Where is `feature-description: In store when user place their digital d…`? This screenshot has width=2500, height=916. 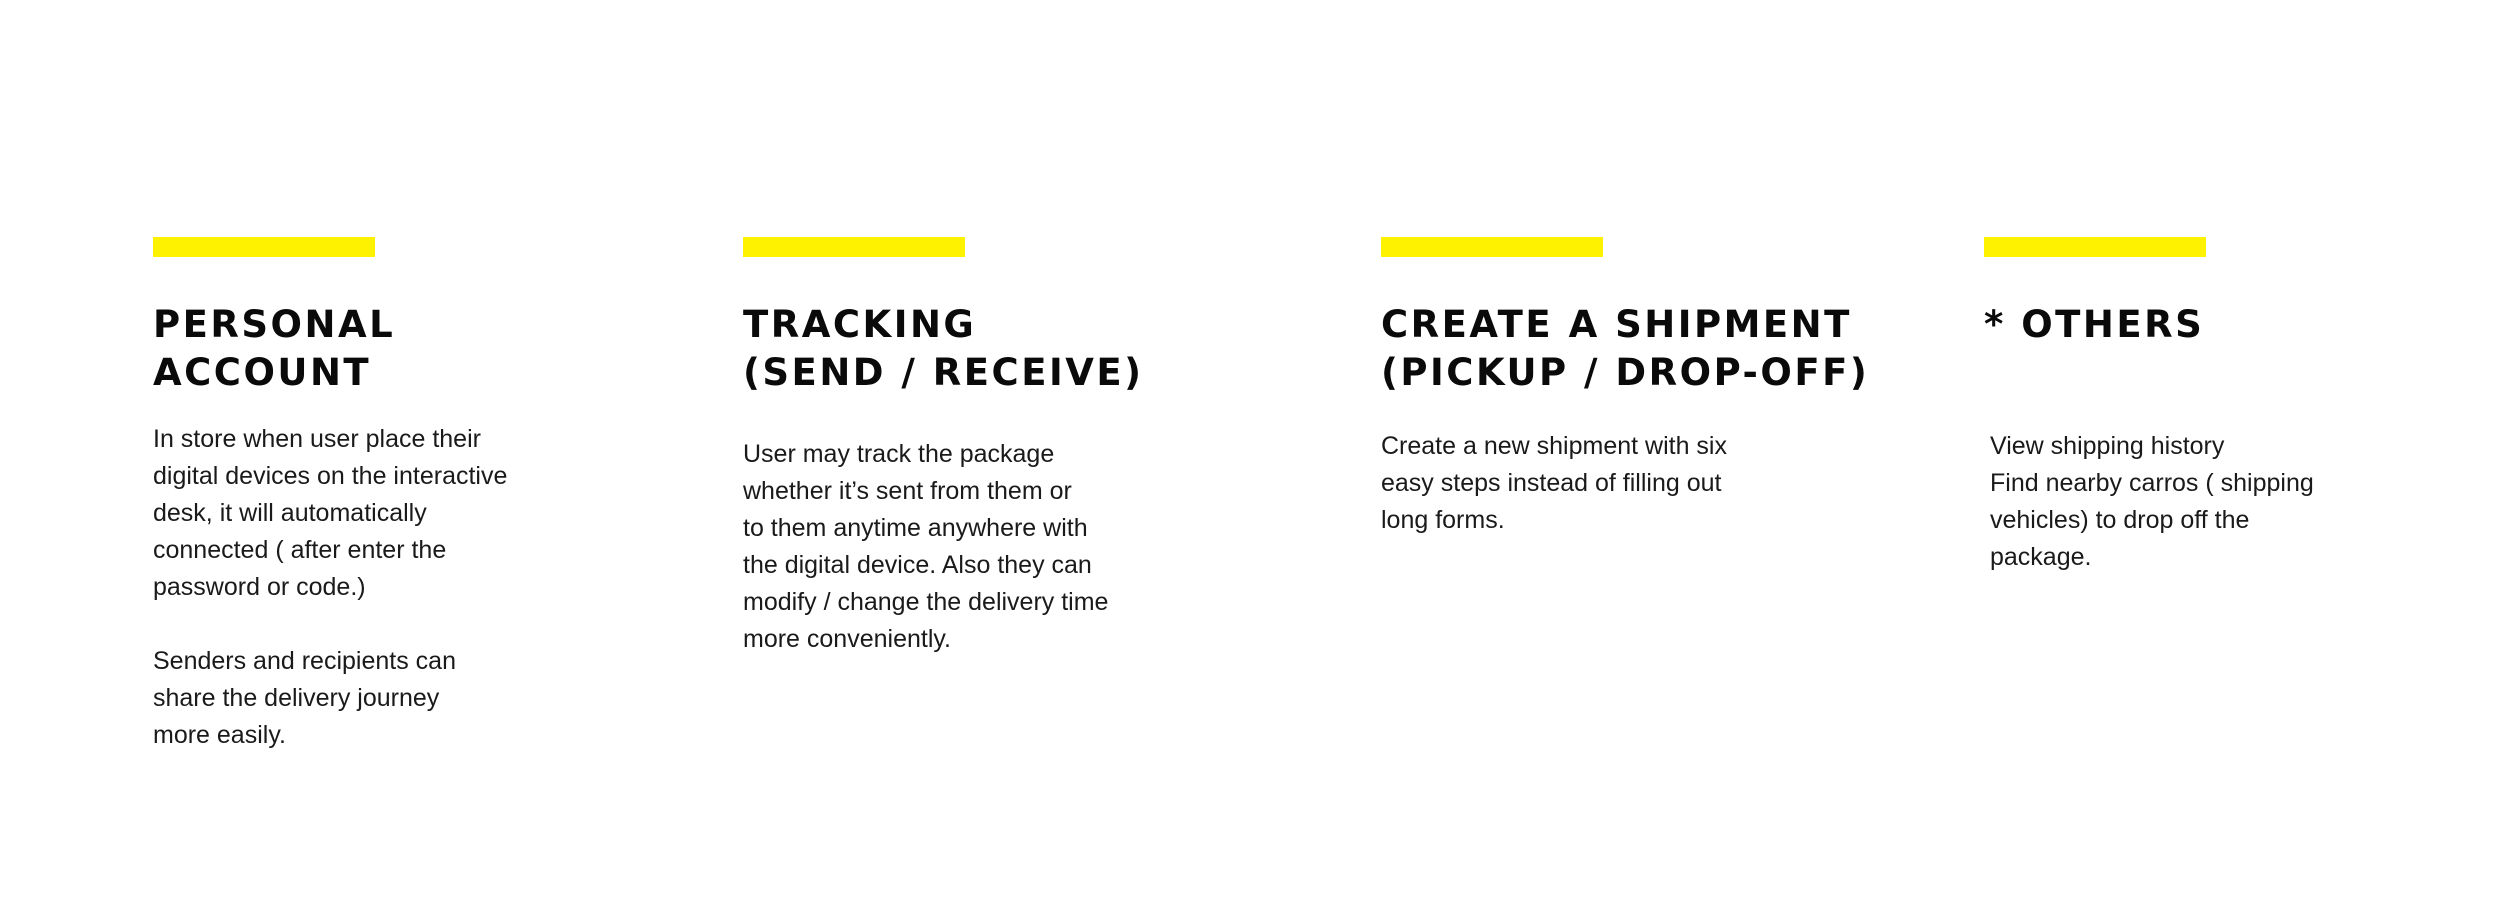
feature-description: In store when user place their digital d… is located at coordinates (330, 587).